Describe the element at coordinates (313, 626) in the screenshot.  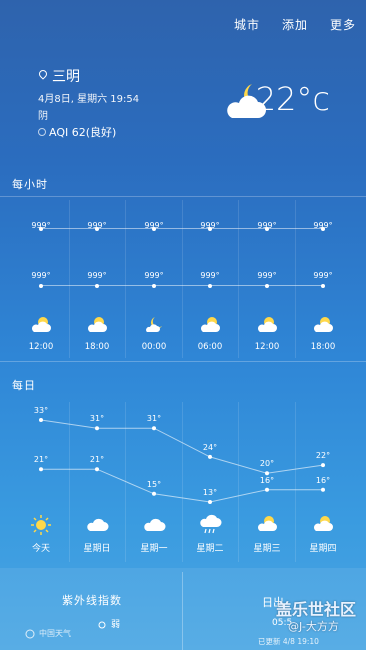
I see `watermark-author: @J-大方方` at that location.